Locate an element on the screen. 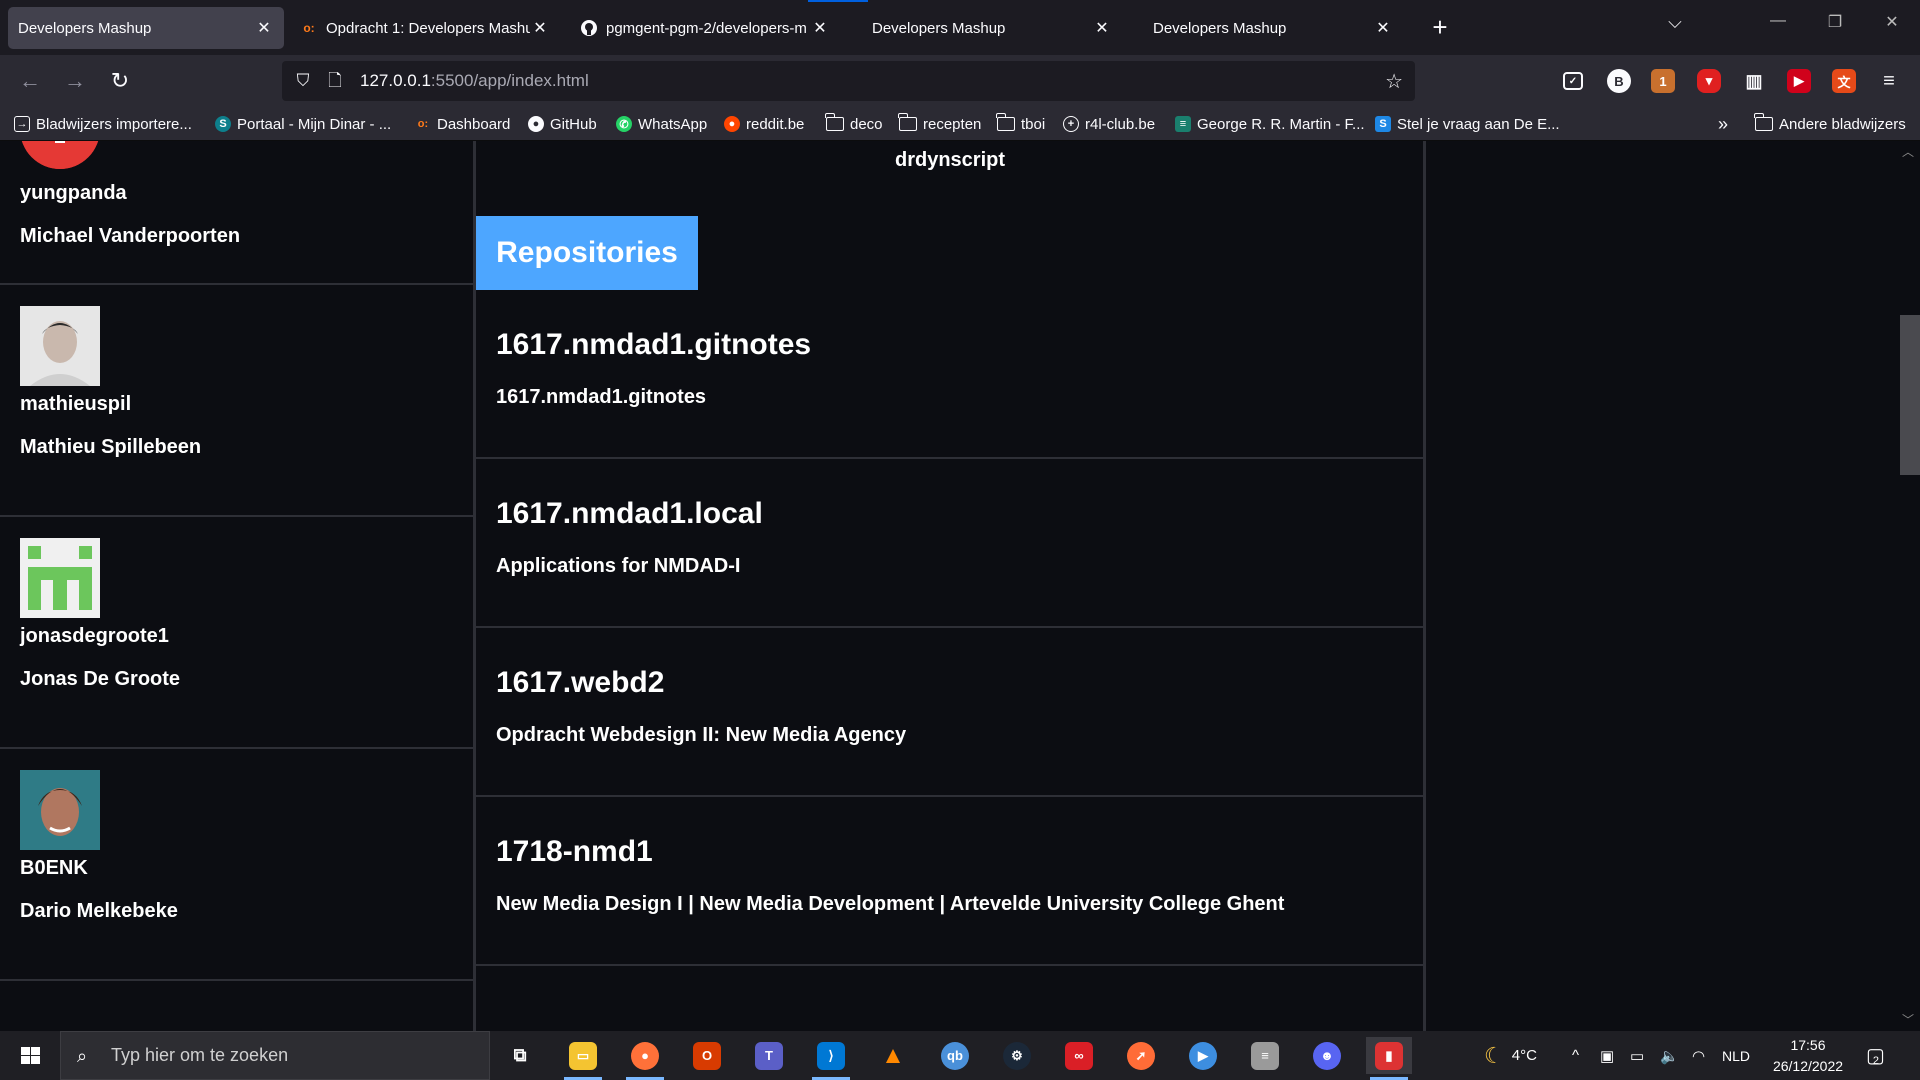 Image resolution: width=1920 pixels, height=1080 pixels. firefox-icon: ● is located at coordinates (645, 1058).